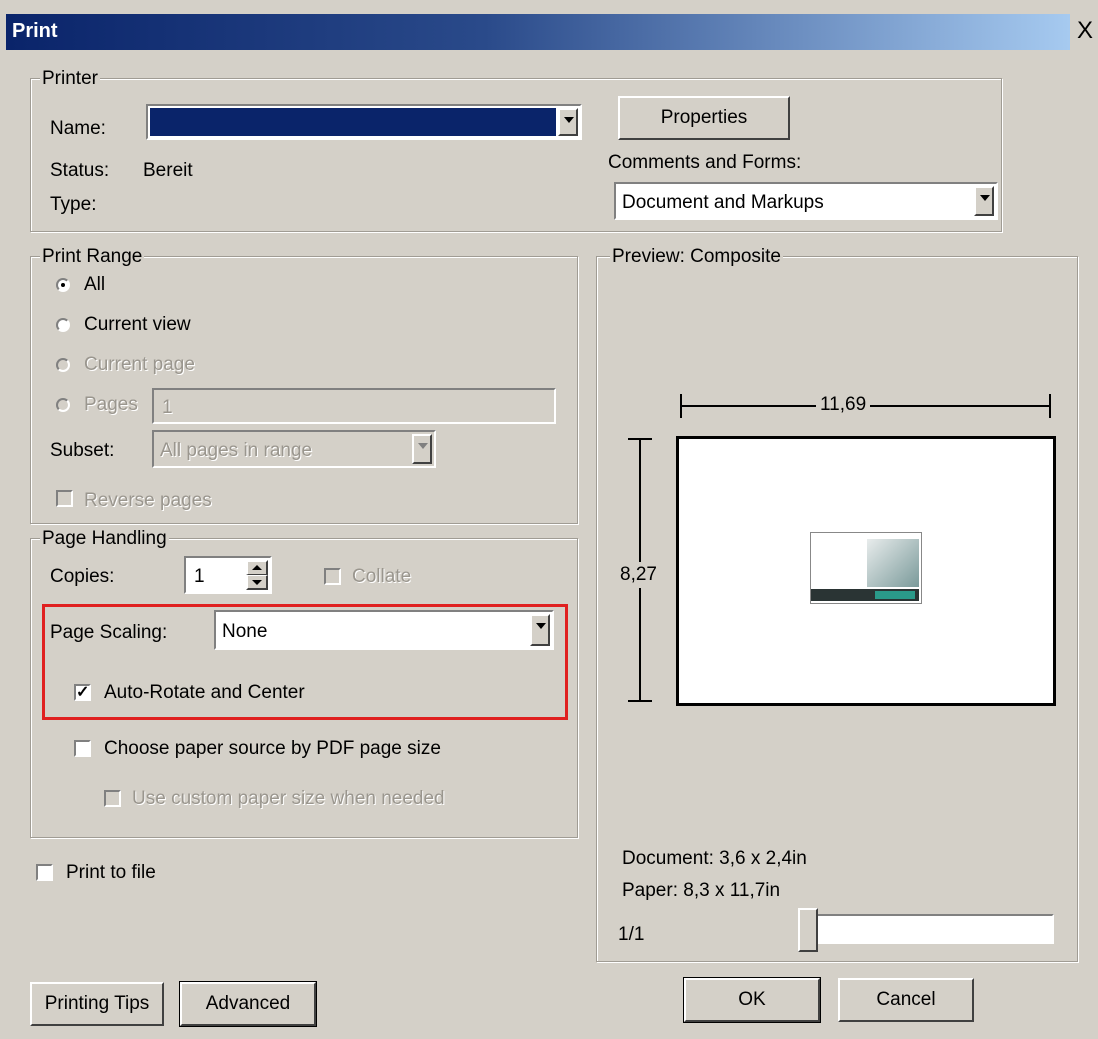 The width and height of the screenshot is (1098, 1039). I want to click on radio-current-page, so click(63, 365).